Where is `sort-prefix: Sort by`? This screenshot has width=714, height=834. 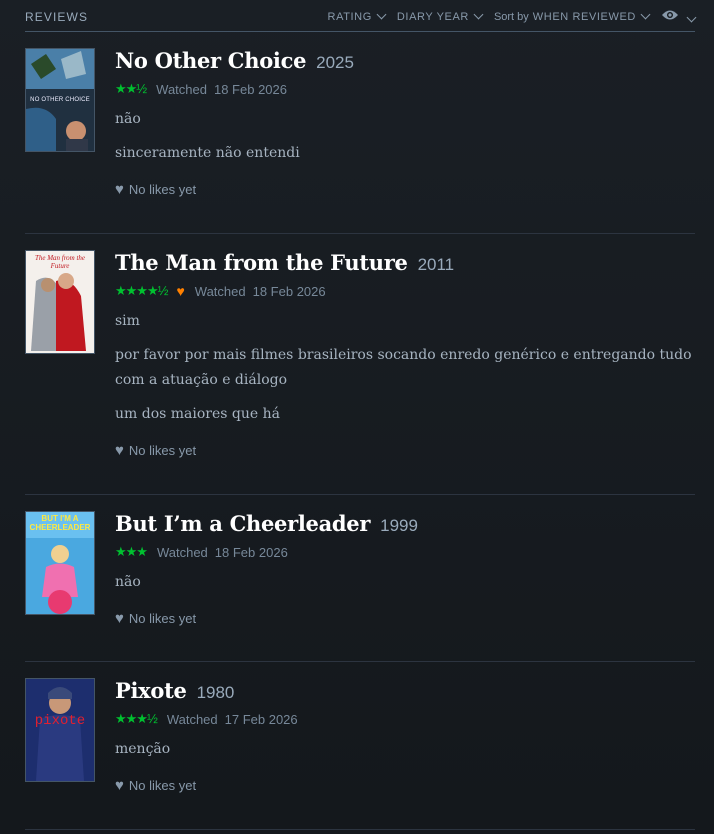
sort-prefix: Sort by is located at coordinates (511, 16).